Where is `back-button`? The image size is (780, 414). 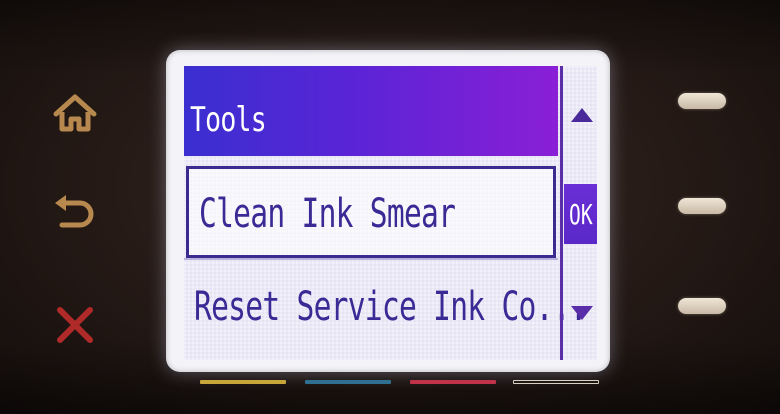
back-button is located at coordinates (75, 213).